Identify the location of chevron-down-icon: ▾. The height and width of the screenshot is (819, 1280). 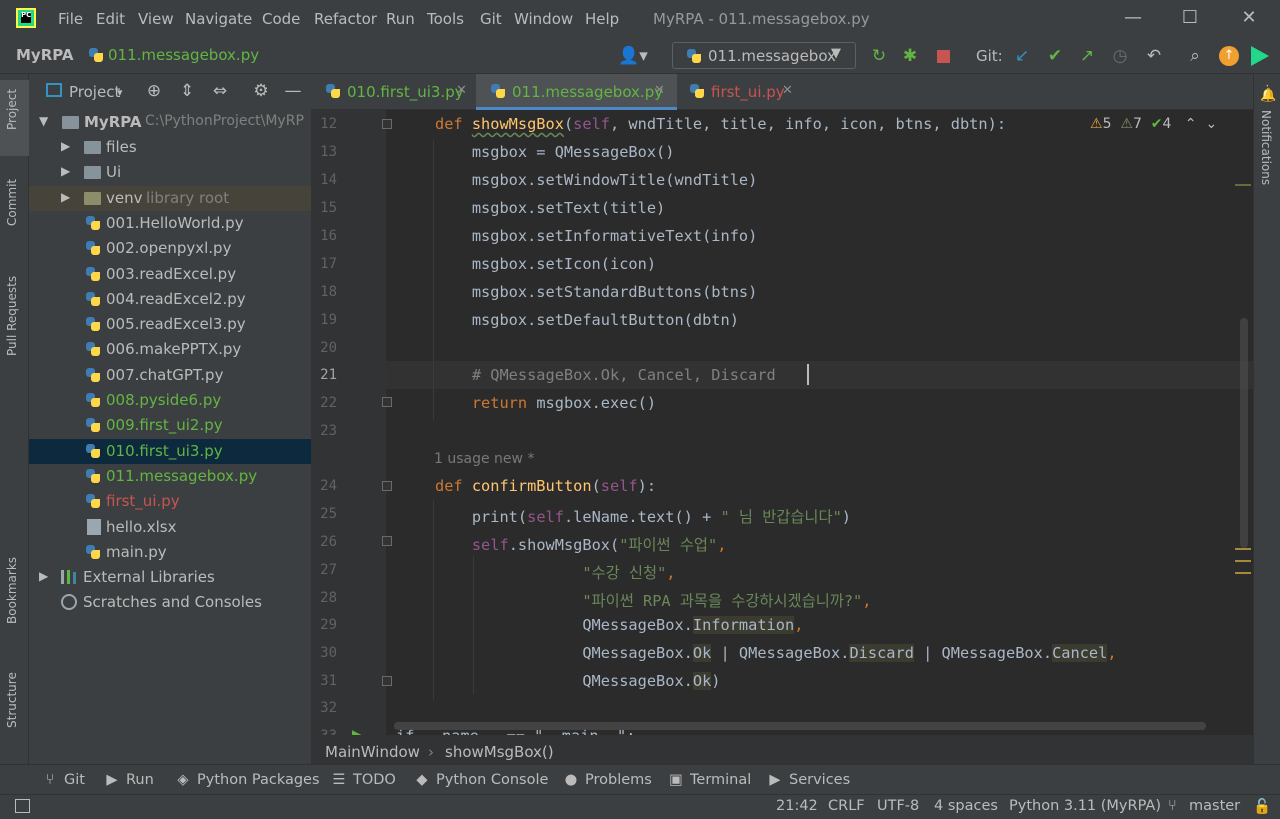
(120, 92).